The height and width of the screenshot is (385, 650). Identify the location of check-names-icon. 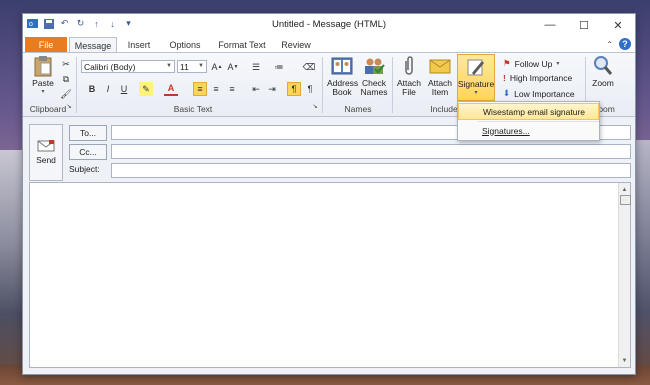
(374, 66).